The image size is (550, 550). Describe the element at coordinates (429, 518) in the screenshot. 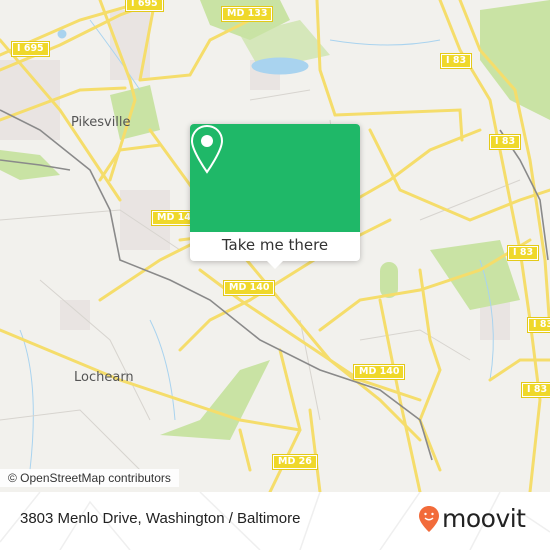

I see `moovit-pin-icon` at that location.